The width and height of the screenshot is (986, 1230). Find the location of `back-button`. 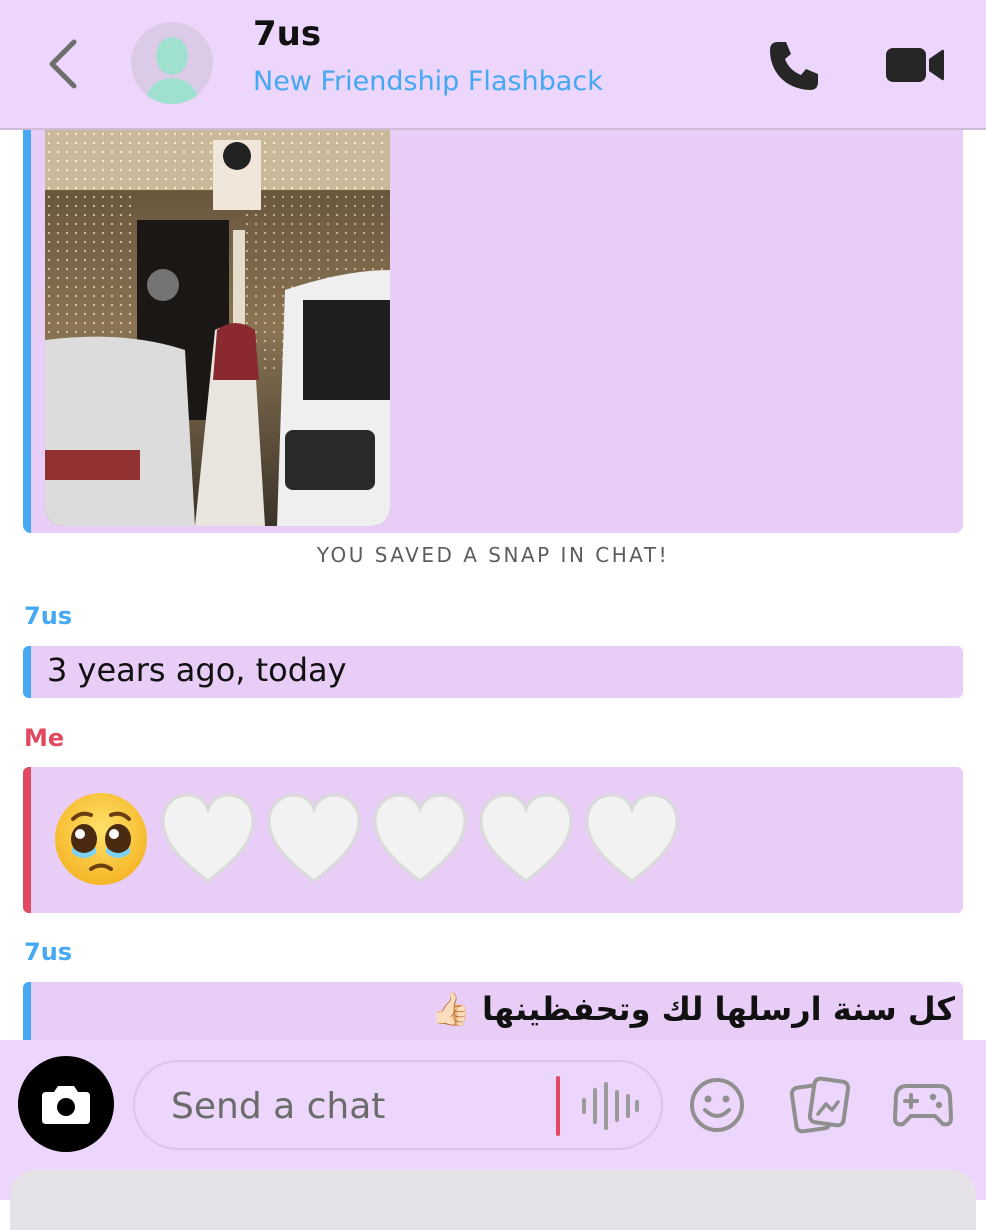

back-button is located at coordinates (64, 64).